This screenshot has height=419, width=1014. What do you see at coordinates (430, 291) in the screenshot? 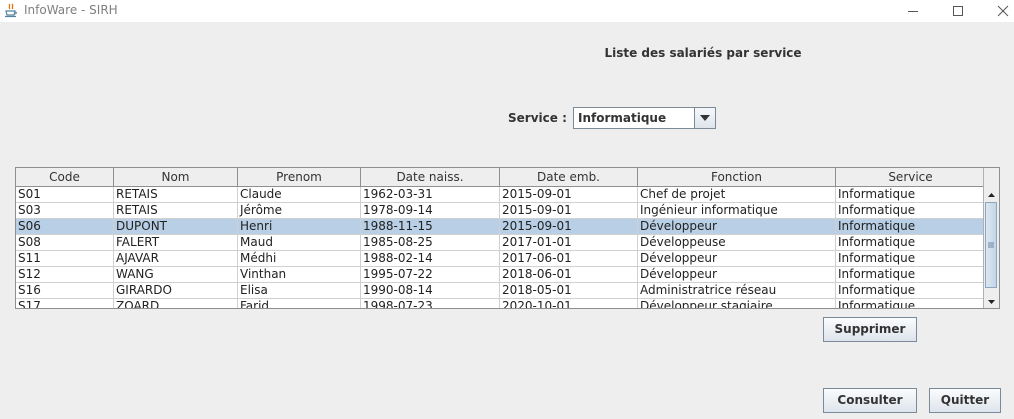
I see `cell-date-naiss: 1990-08-14` at bounding box center [430, 291].